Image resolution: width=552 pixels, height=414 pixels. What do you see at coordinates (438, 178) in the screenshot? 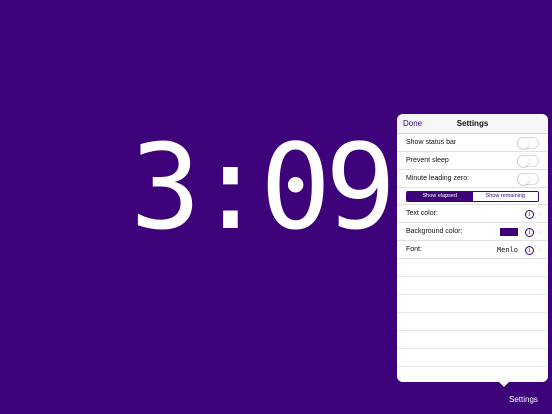
I see `minute-leading-zero-label: Minute leading zero:` at bounding box center [438, 178].